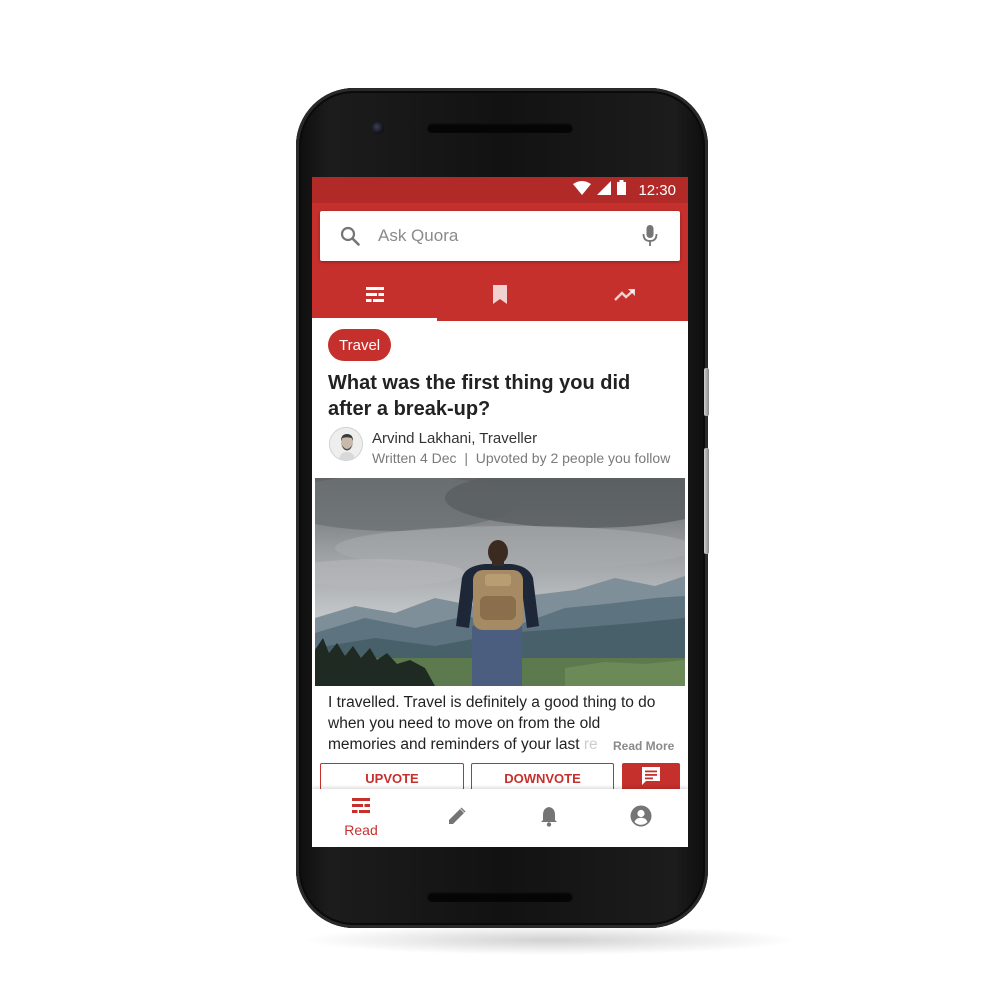  What do you see at coordinates (378, 128) in the screenshot?
I see `front-camera` at bounding box center [378, 128].